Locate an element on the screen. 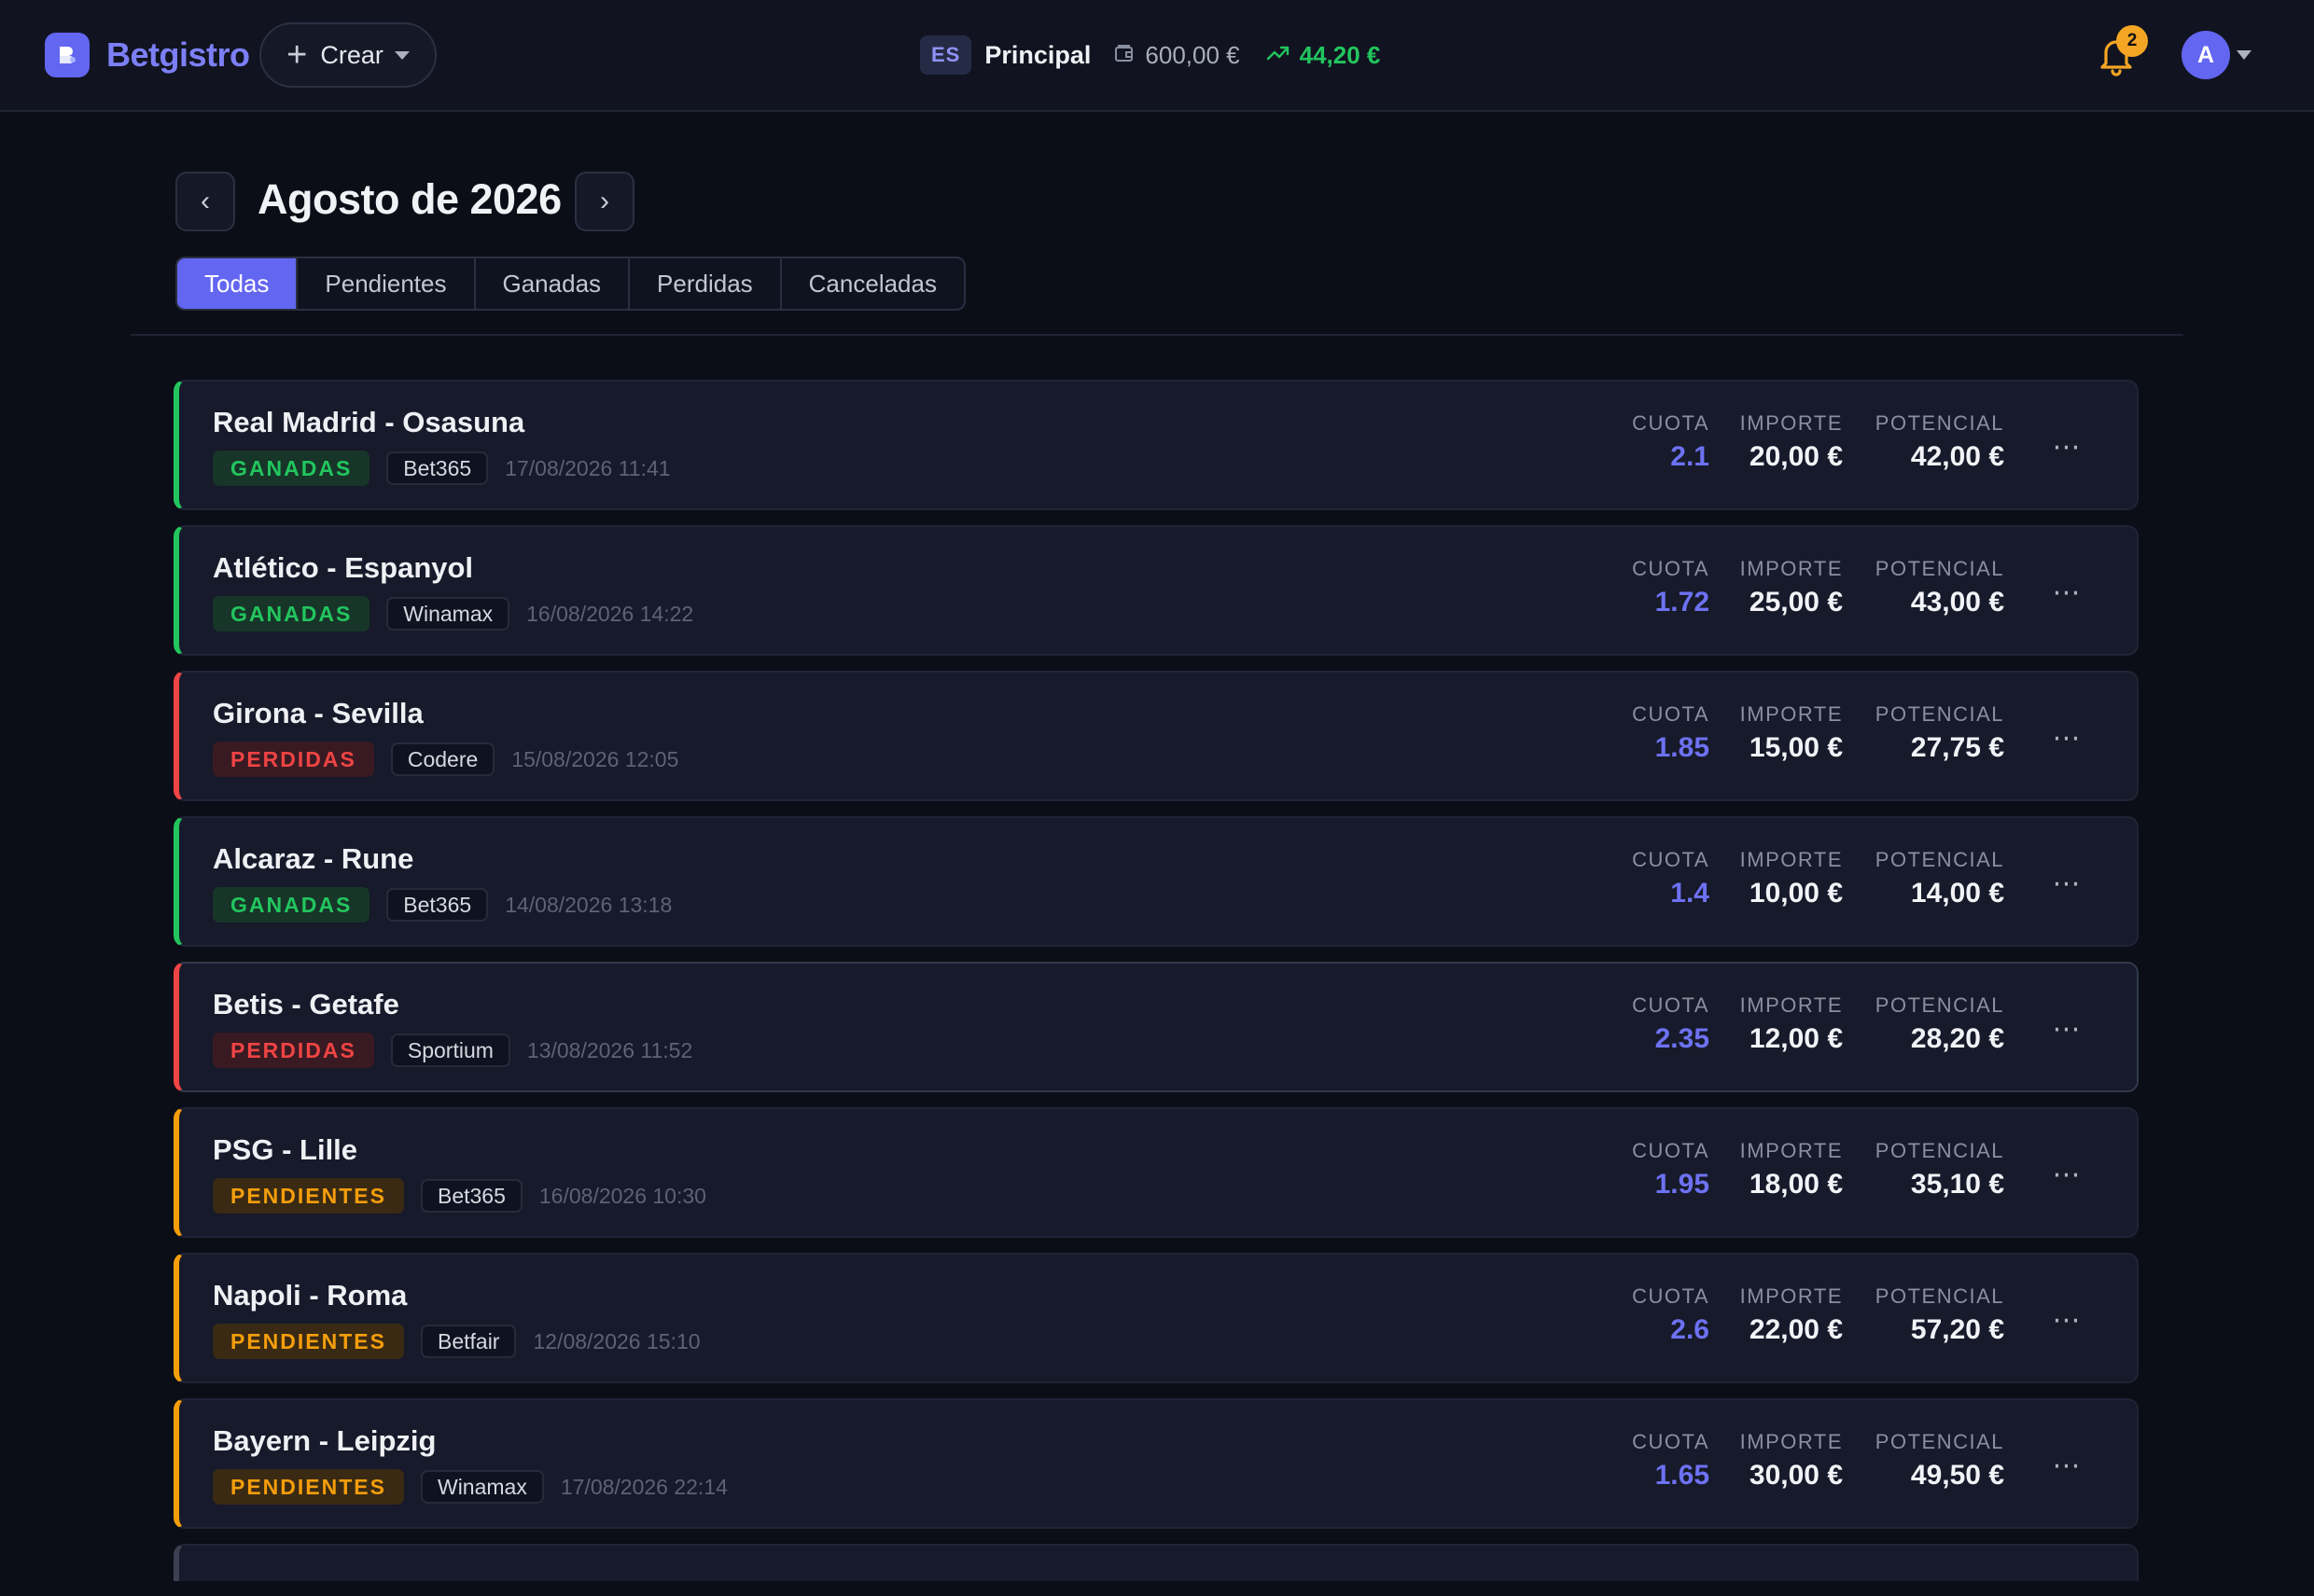  stake-stat: IMPORTE 15,00 € is located at coordinates (1792, 733).